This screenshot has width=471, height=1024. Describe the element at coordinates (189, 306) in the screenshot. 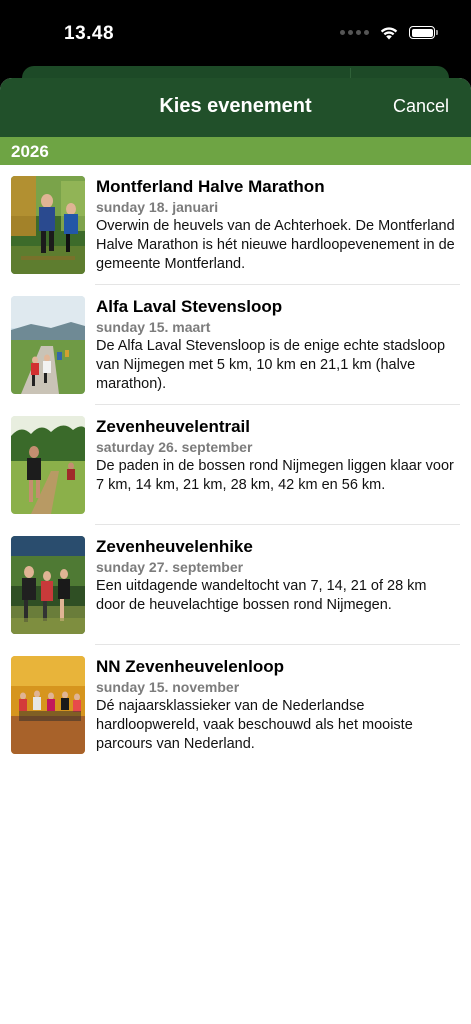

I see `event-title: Alfa Laval Stevensloop` at that location.